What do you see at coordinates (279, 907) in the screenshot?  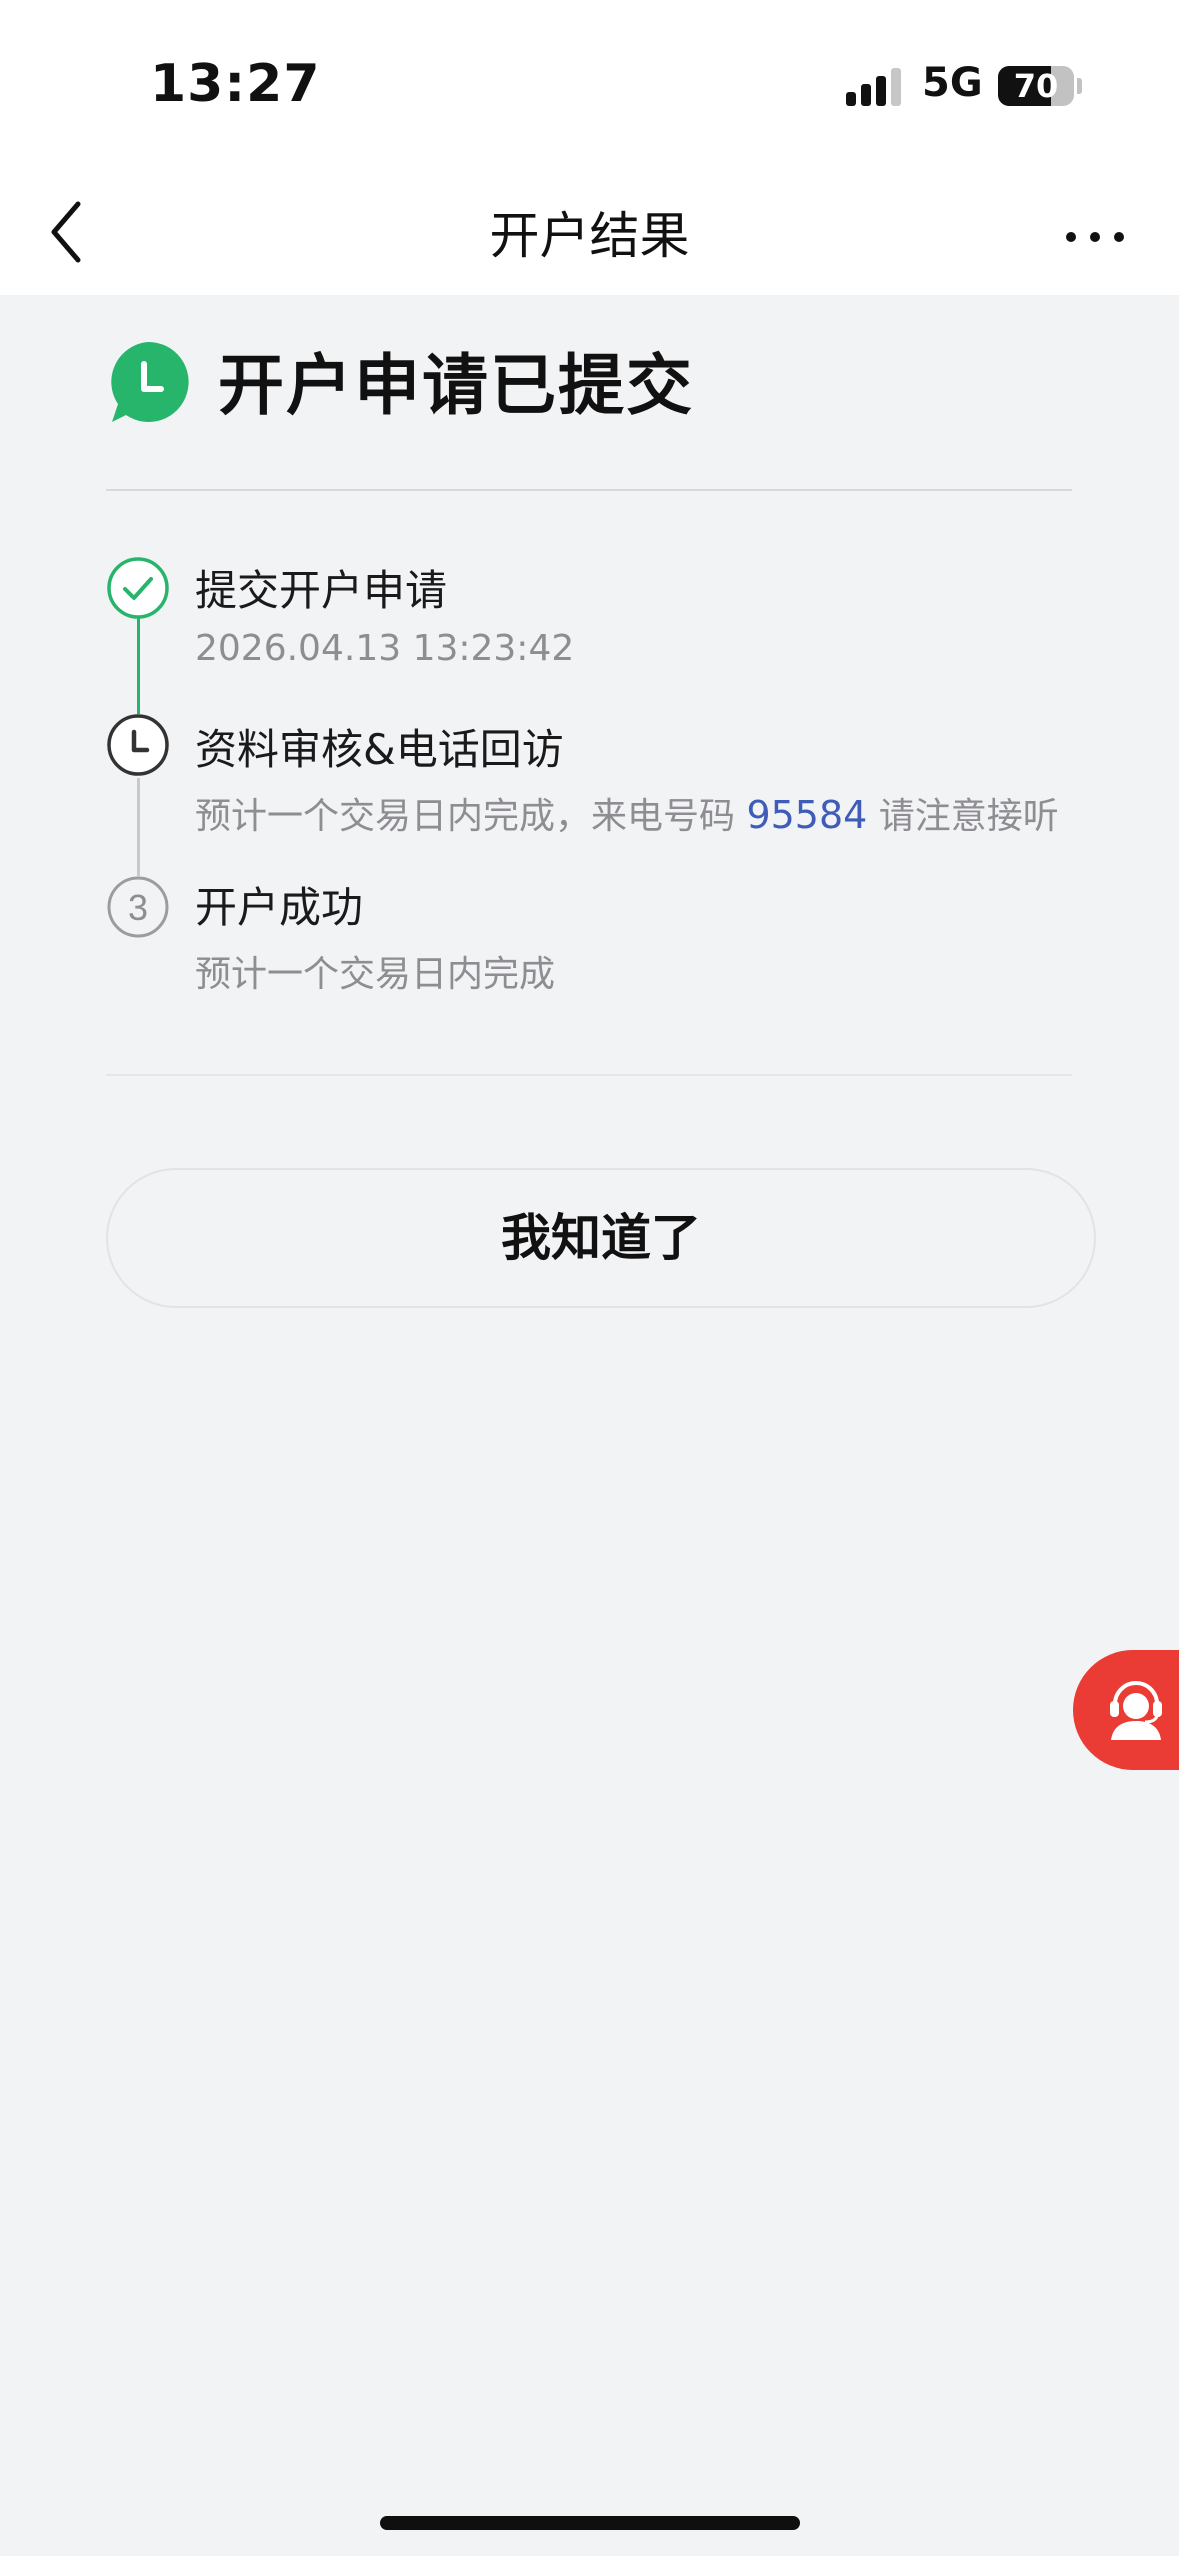 I see `step-3-title: 开户成功` at bounding box center [279, 907].